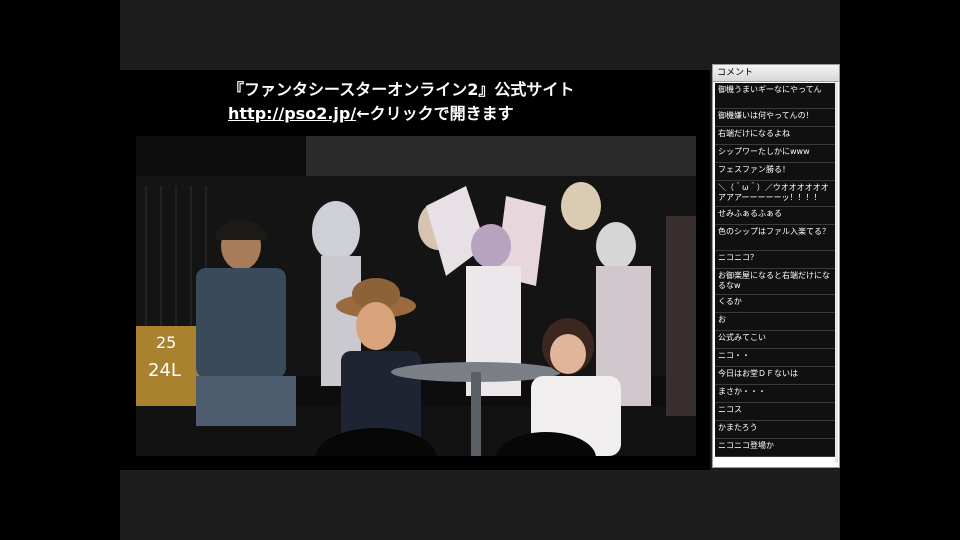  Describe the element at coordinates (241, 323) in the screenshot. I see `man-shirt` at that location.